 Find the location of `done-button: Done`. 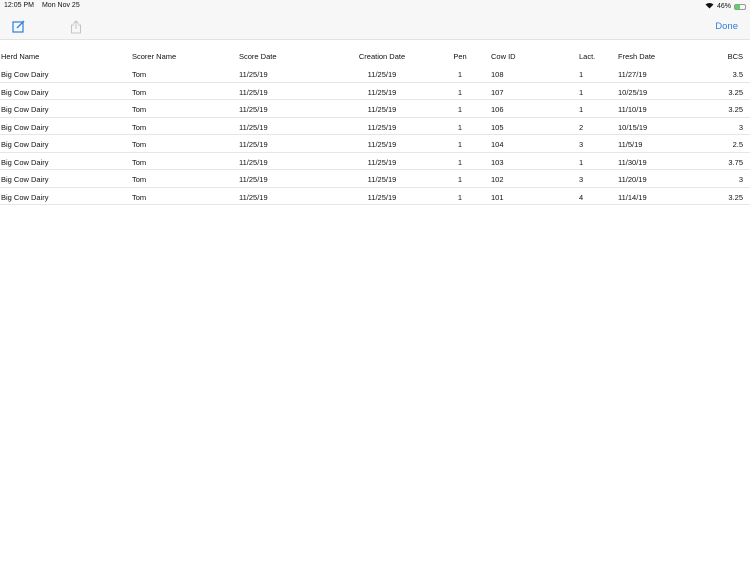

done-button: Done is located at coordinates (726, 26).